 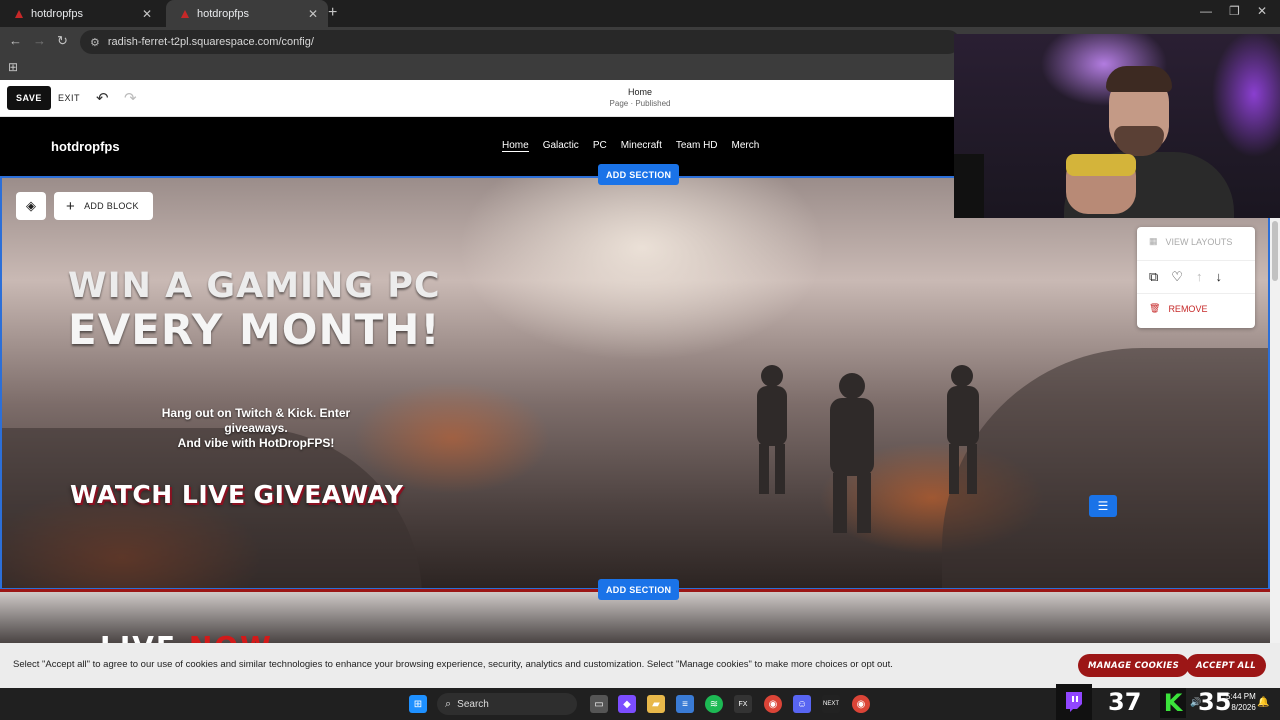 I want to click on add-section-button-top: ADD SECTION, so click(x=639, y=174).